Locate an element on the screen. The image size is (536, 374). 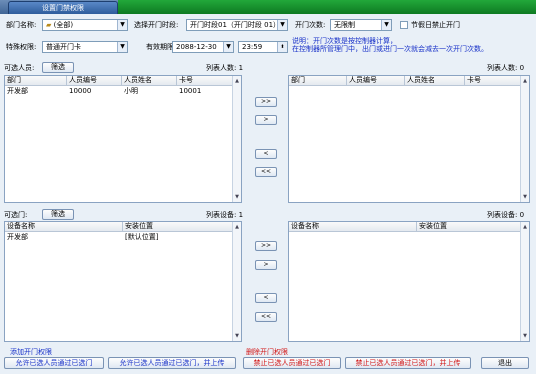
spin-icon: ⬍ is located at coordinates (282, 47).